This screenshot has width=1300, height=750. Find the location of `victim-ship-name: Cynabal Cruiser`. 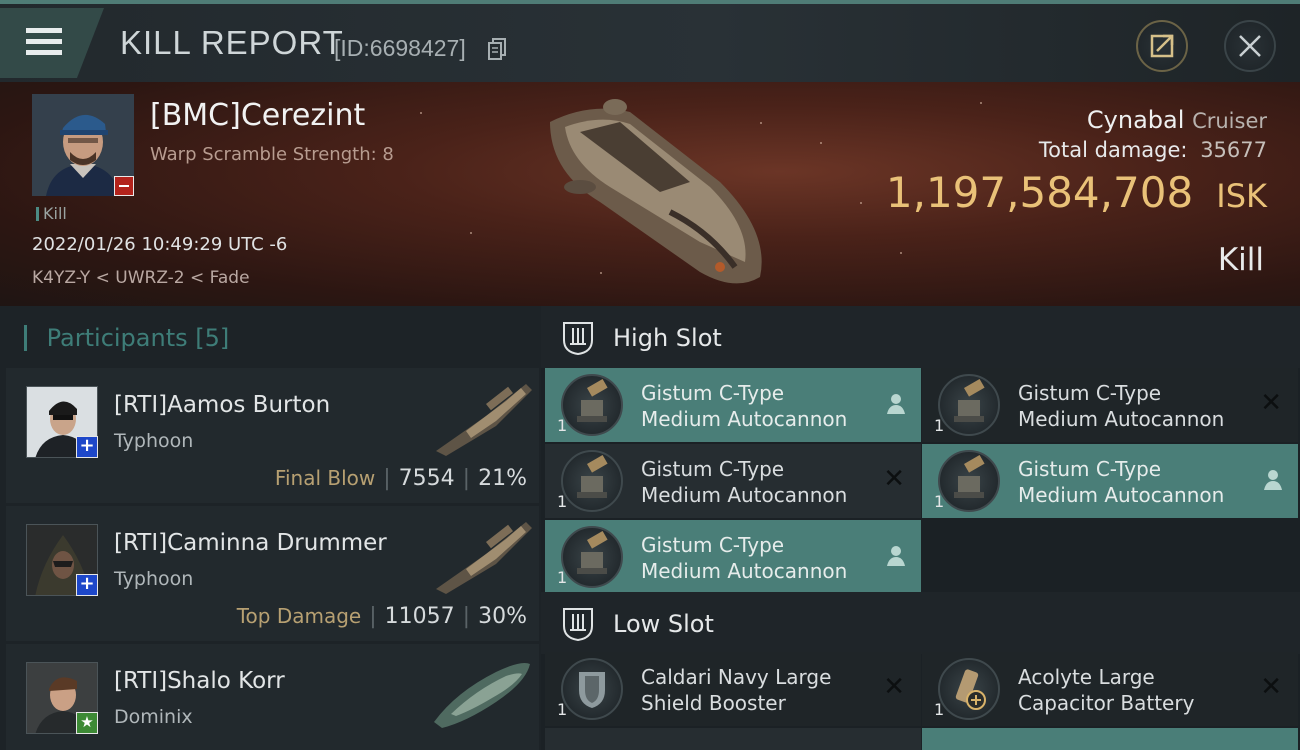

victim-ship-name: Cynabal Cruiser is located at coordinates (1177, 120).